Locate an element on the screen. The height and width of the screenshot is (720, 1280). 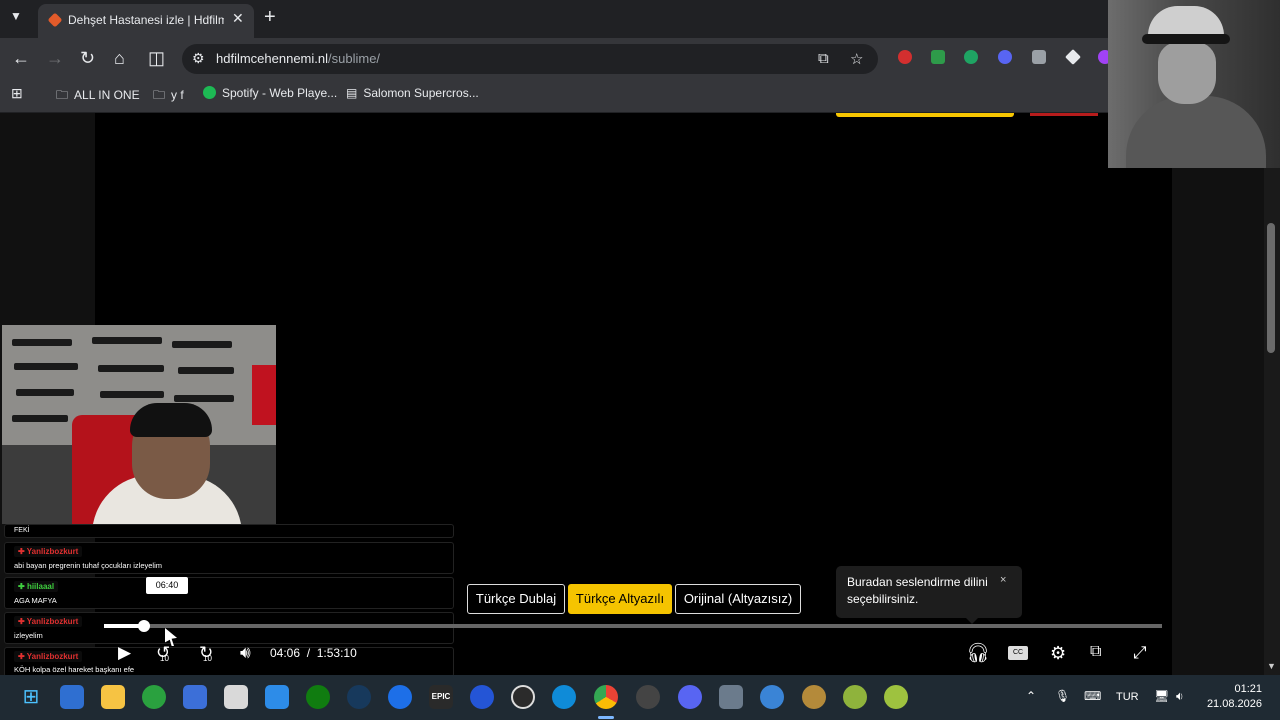
subtitles-cc-icon: CC is located at coordinates (1018, 653).